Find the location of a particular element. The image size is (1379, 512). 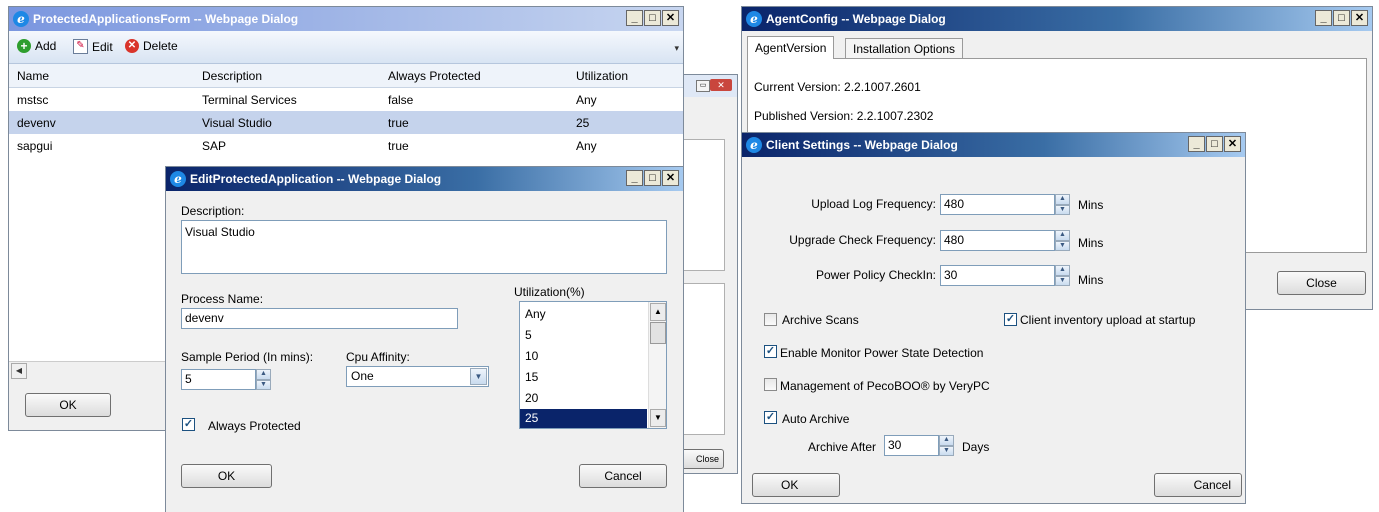

sample-period-input: 5 is located at coordinates (218, 379).